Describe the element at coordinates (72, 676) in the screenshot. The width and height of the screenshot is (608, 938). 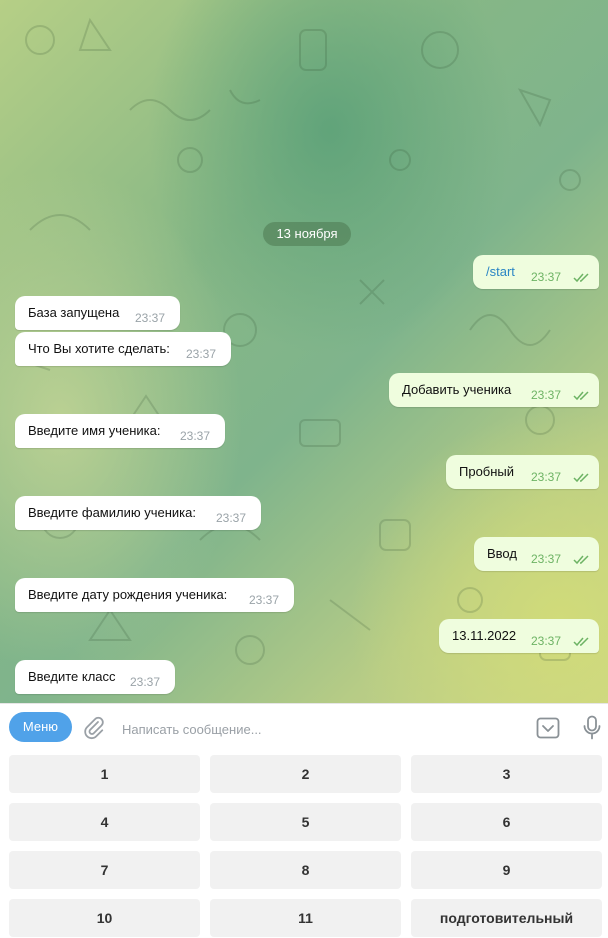
I see `message-text: Введите класс` at that location.